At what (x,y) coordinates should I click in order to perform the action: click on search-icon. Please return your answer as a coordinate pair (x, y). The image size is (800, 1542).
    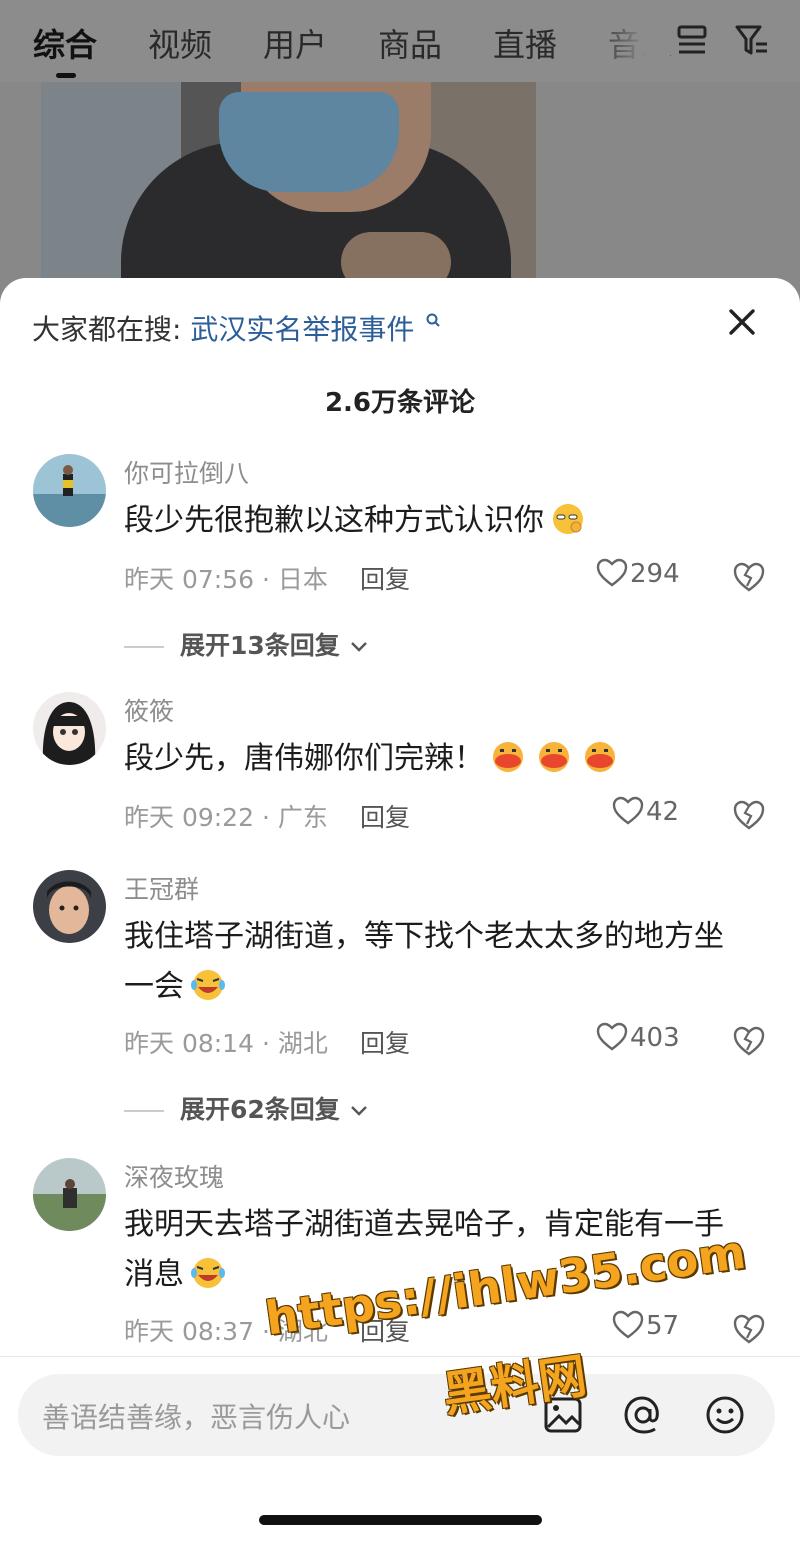
    Looking at the image, I should click on (433, 320).